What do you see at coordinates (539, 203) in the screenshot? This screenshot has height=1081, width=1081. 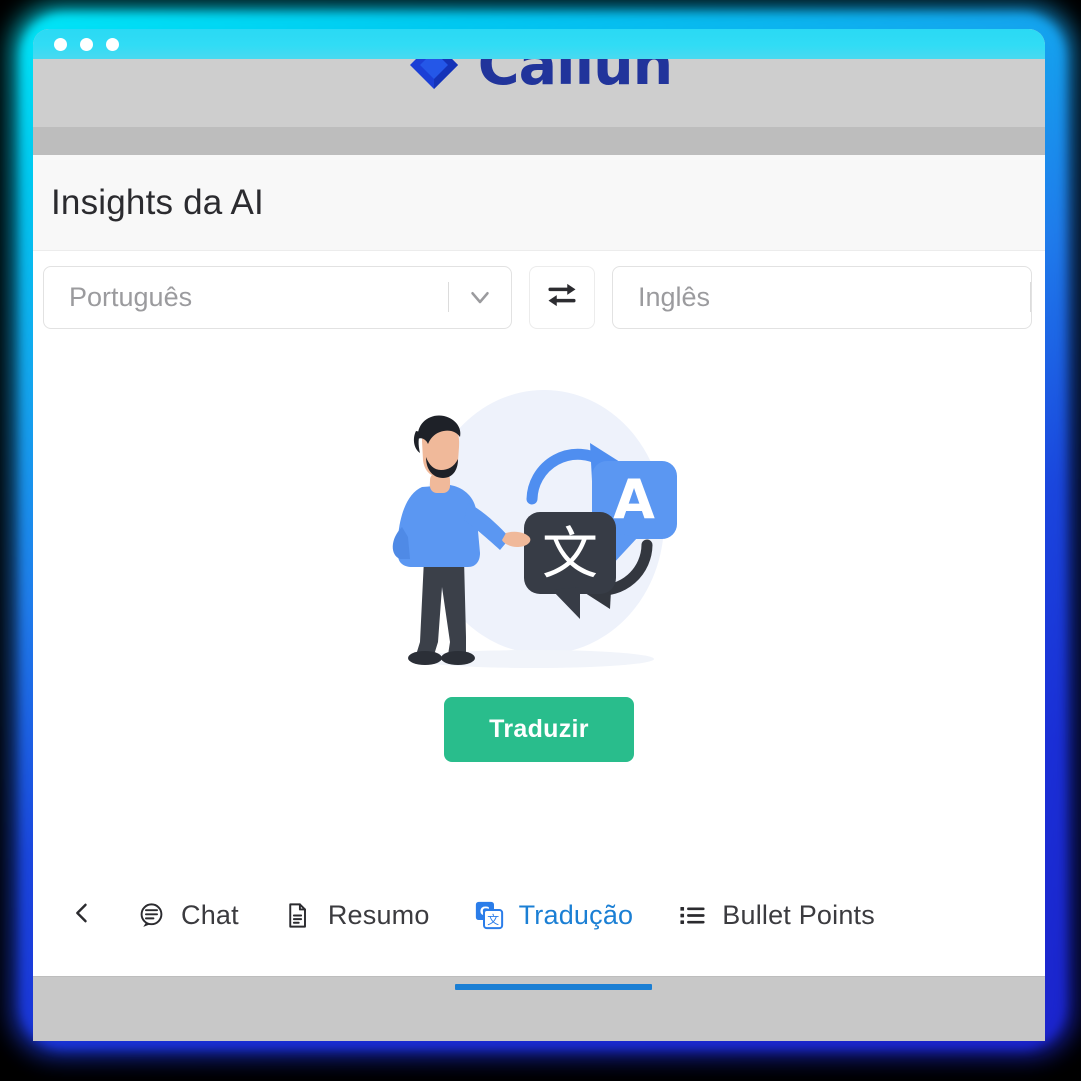 I see `page-header: Insights da AI` at bounding box center [539, 203].